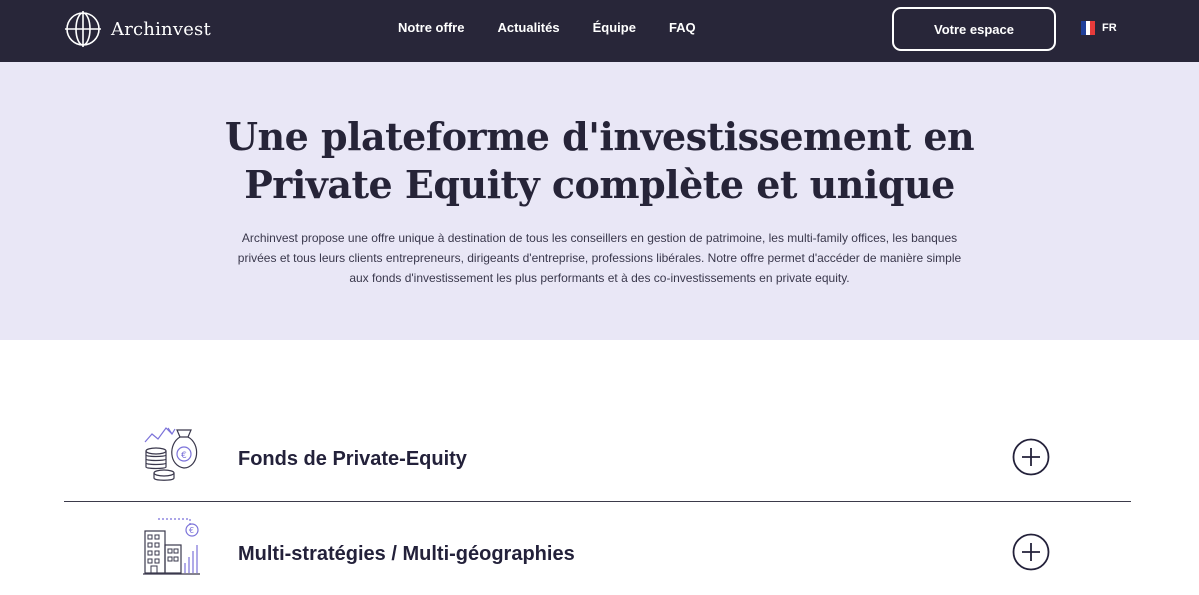  Describe the element at coordinates (528, 27) in the screenshot. I see `nav-link-actualites: Actualités` at that location.